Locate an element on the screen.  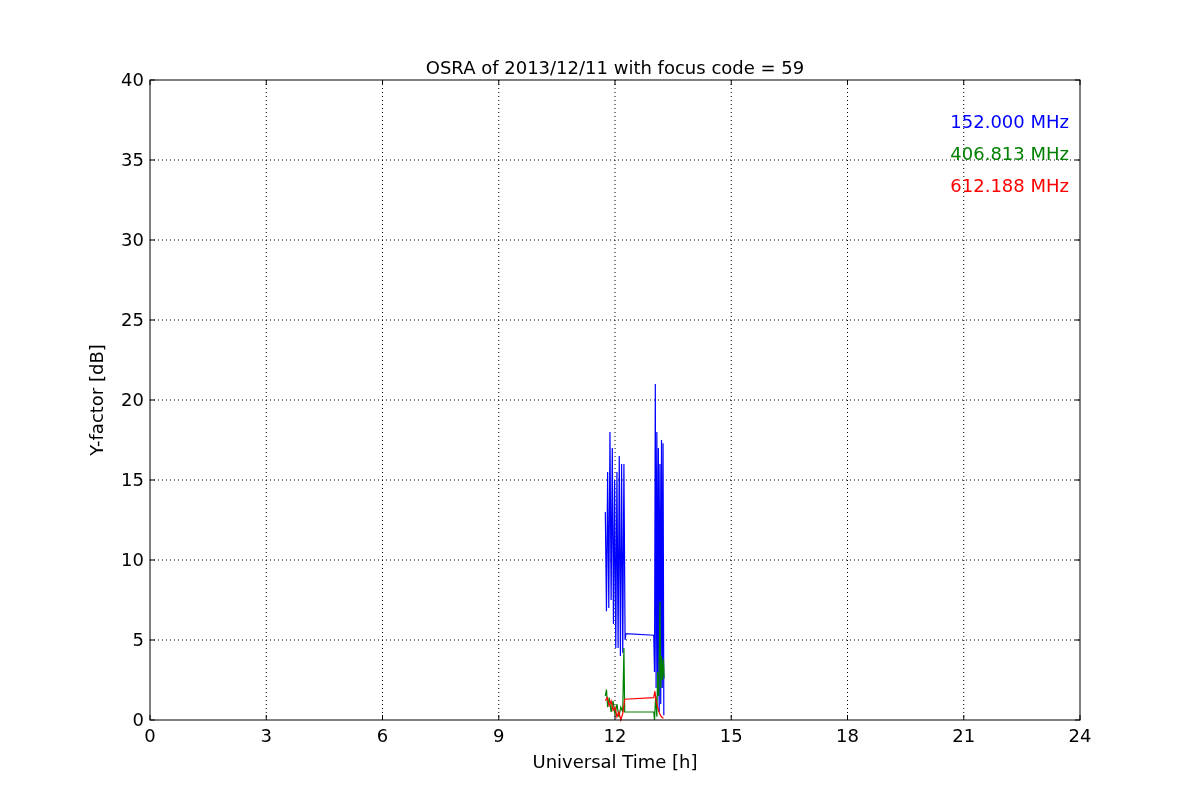
tick-label: 24 is located at coordinates (1080, 735).